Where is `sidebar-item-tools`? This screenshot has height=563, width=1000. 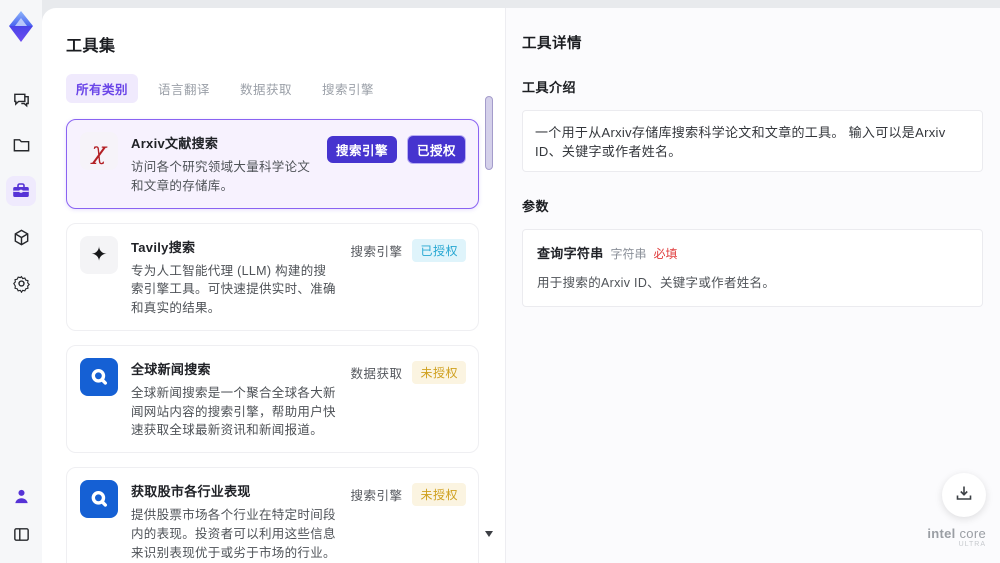 sidebar-item-tools is located at coordinates (21, 191).